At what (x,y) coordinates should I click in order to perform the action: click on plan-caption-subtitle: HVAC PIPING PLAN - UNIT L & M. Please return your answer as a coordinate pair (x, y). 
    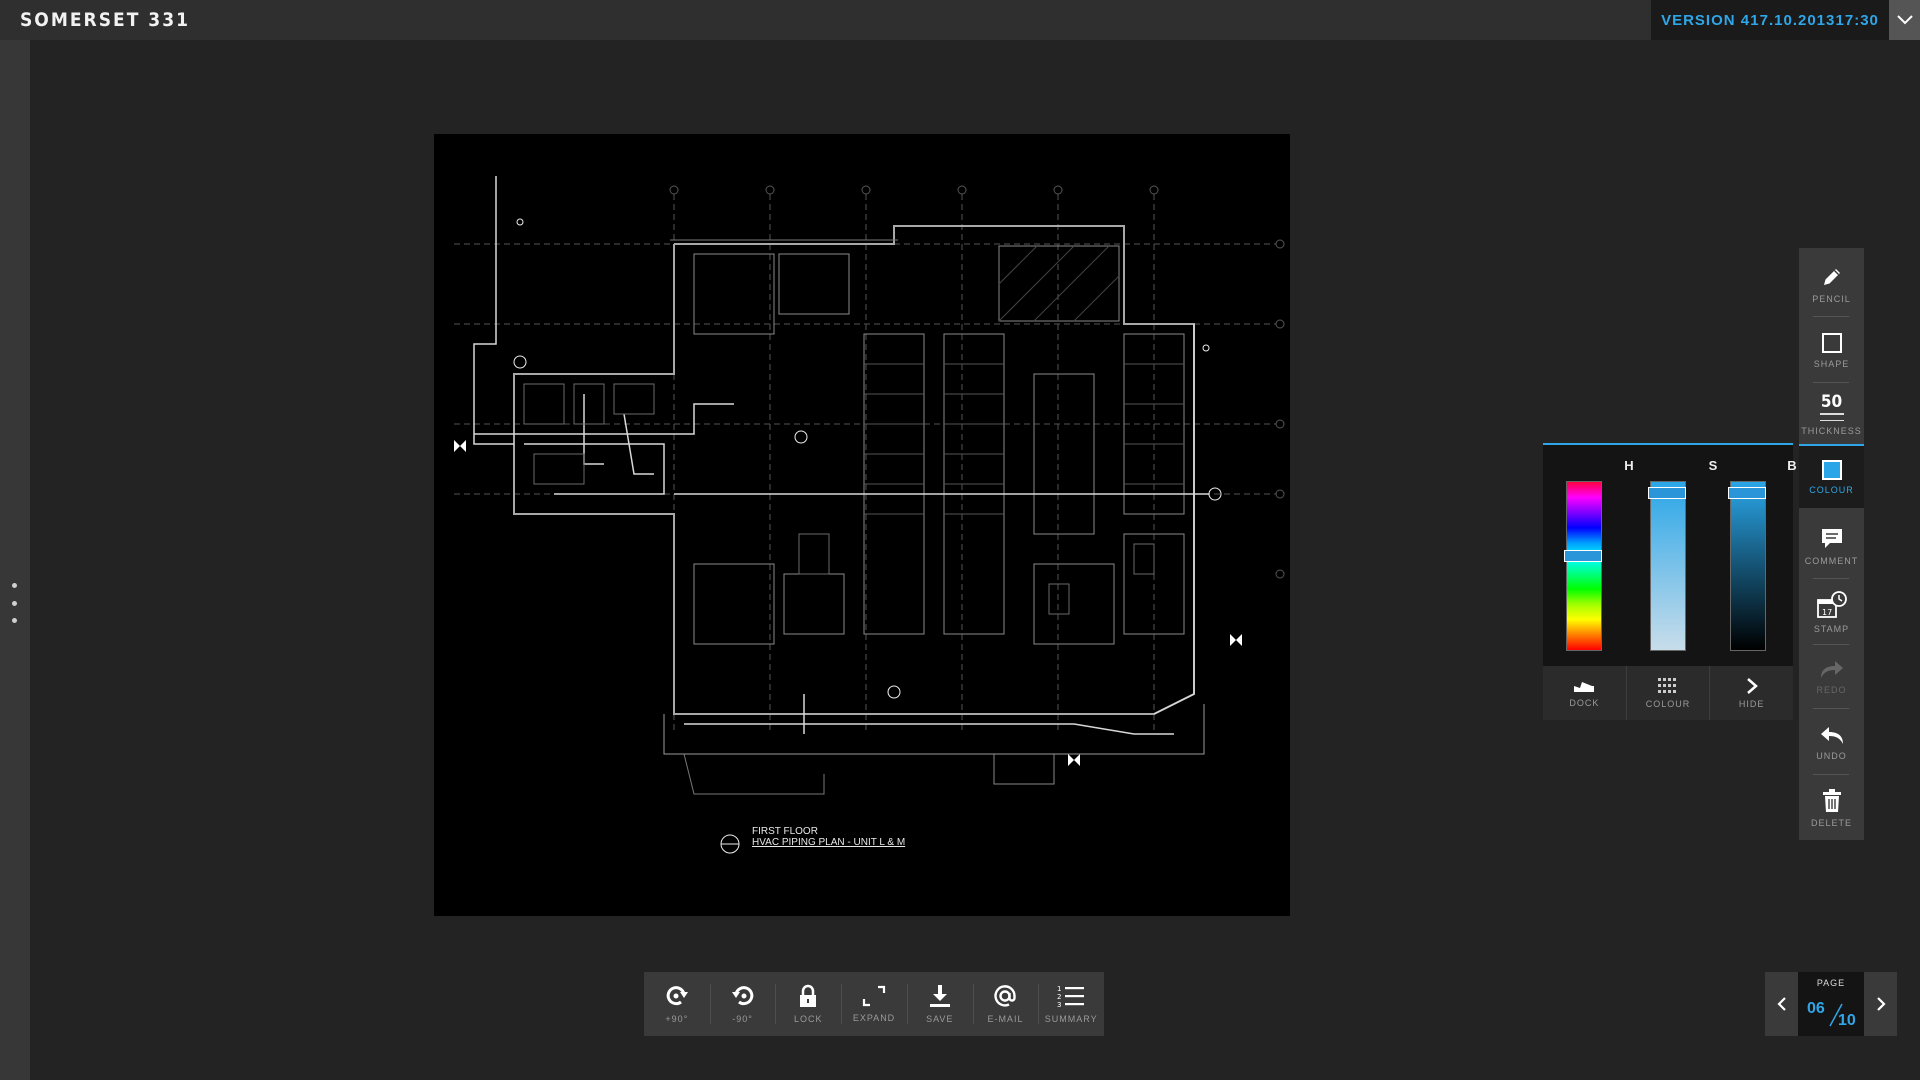
    Looking at the image, I should click on (829, 842).